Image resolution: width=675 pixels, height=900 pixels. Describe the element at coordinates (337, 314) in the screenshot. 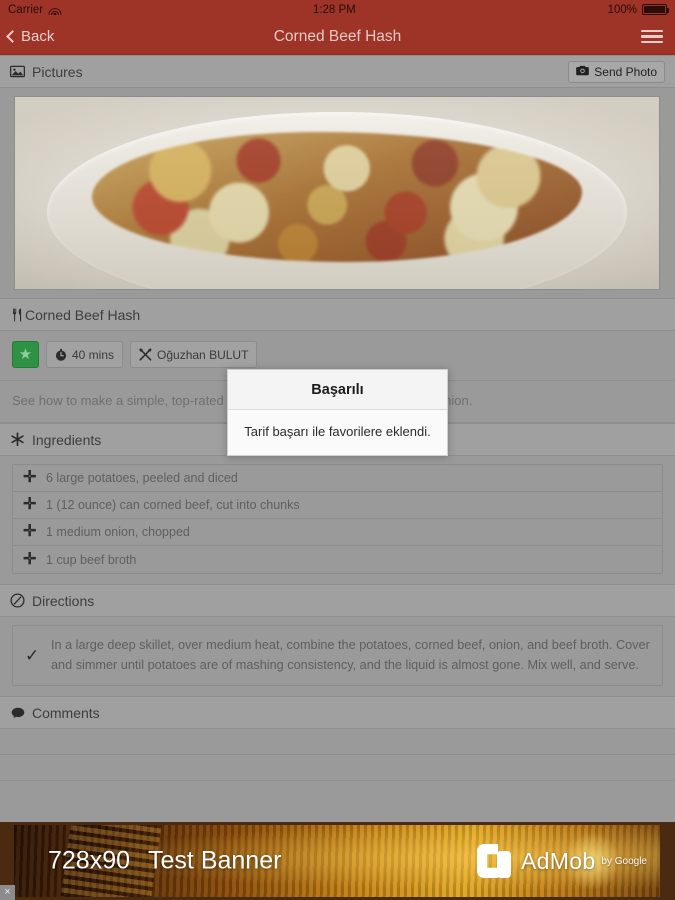

I see `recipe-title-header: Corned Beef Hash` at that location.